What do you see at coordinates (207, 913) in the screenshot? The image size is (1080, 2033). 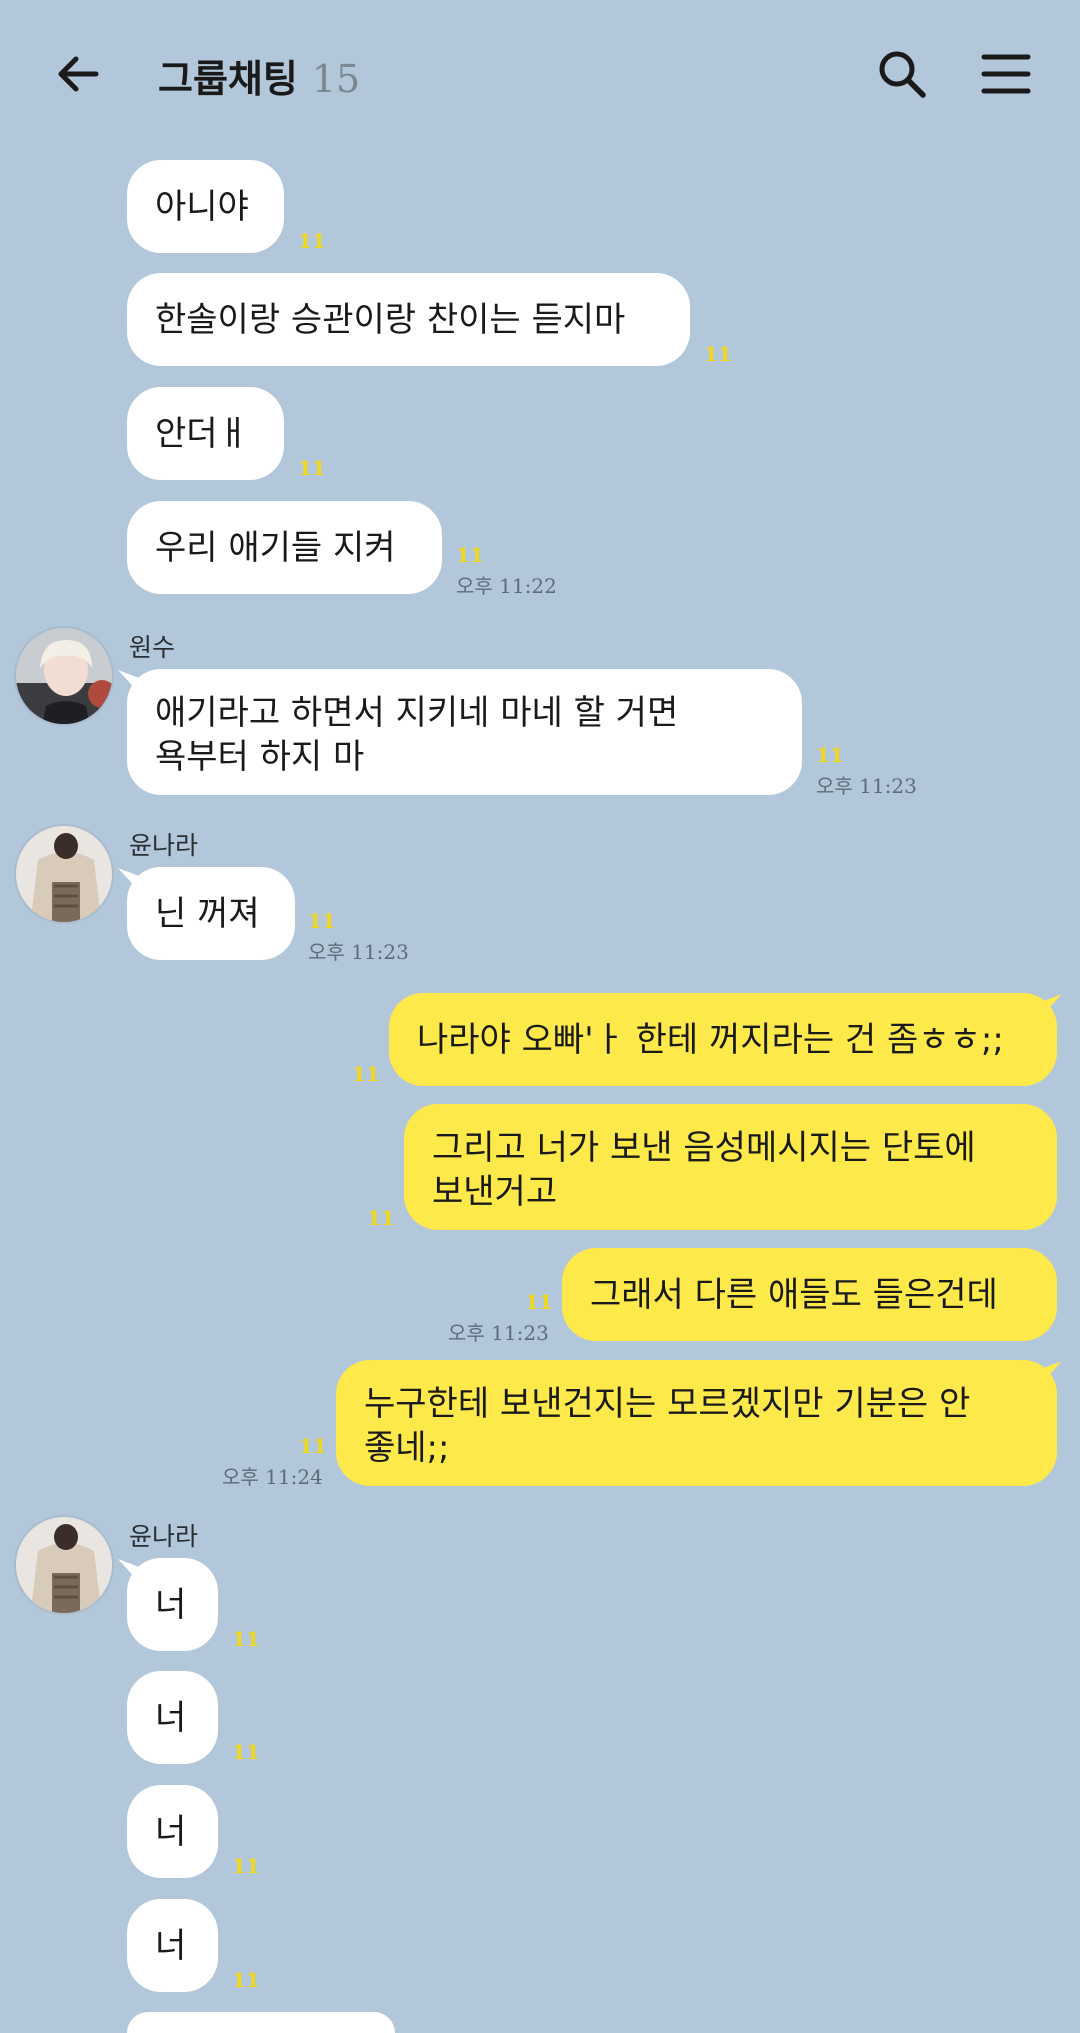 I see `message-text: 닌 꺼져` at bounding box center [207, 913].